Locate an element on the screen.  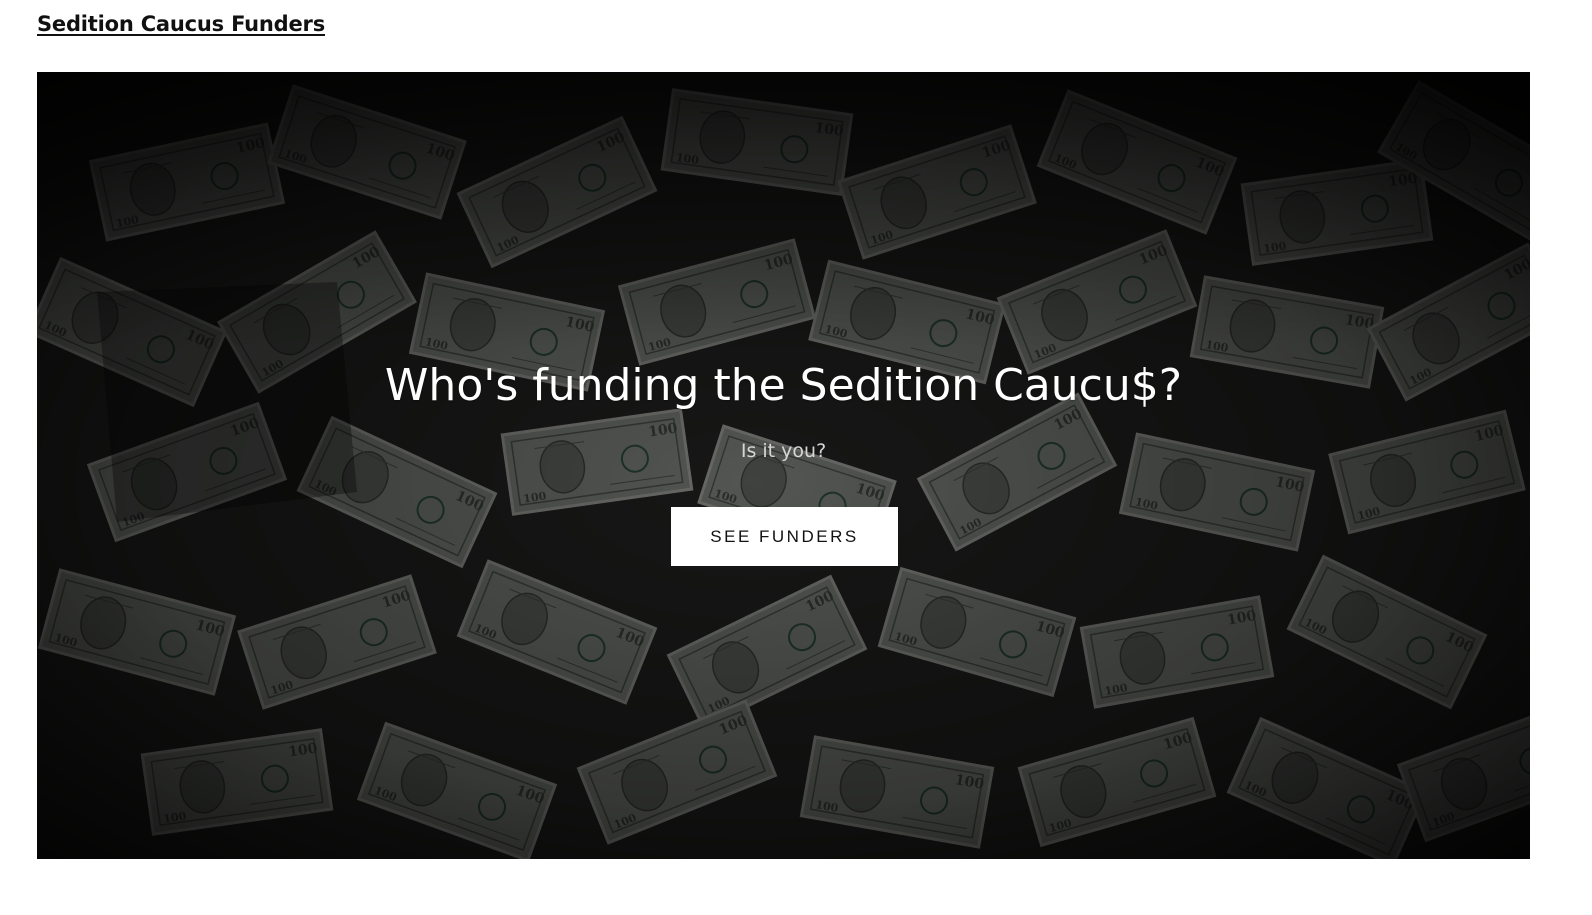
hero-subtitle: Is it you? is located at coordinates (783, 451).